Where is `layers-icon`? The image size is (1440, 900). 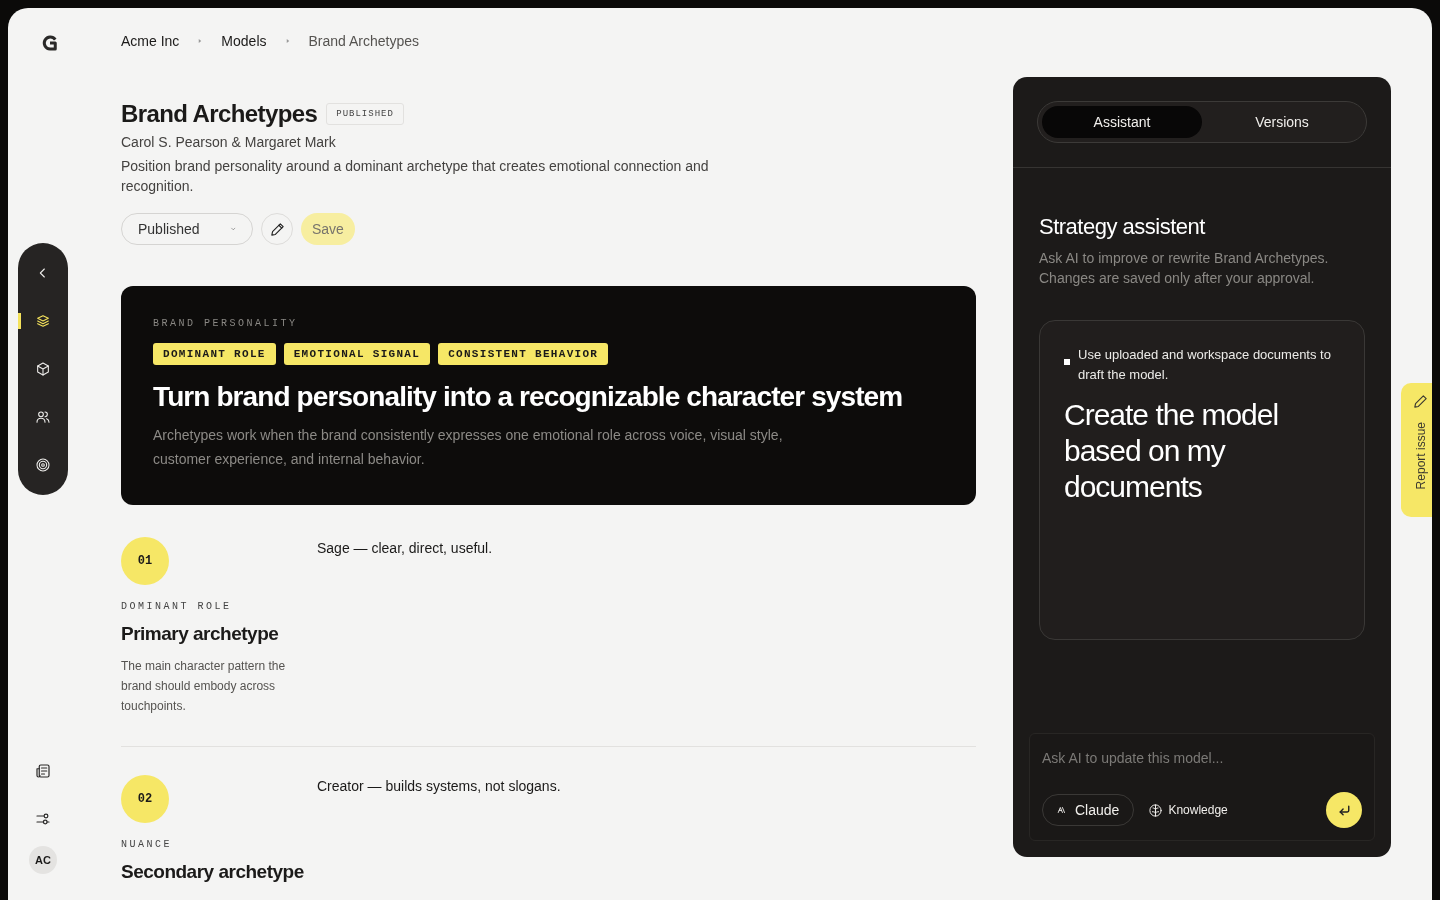 layers-icon is located at coordinates (43, 321).